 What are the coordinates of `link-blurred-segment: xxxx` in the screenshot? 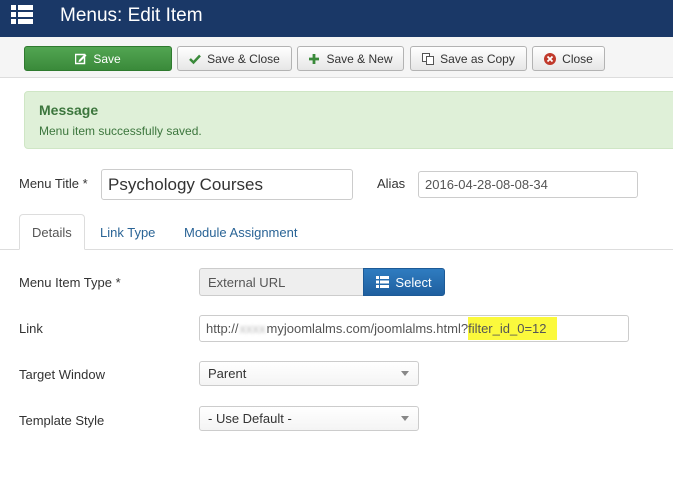 It's located at (252, 328).